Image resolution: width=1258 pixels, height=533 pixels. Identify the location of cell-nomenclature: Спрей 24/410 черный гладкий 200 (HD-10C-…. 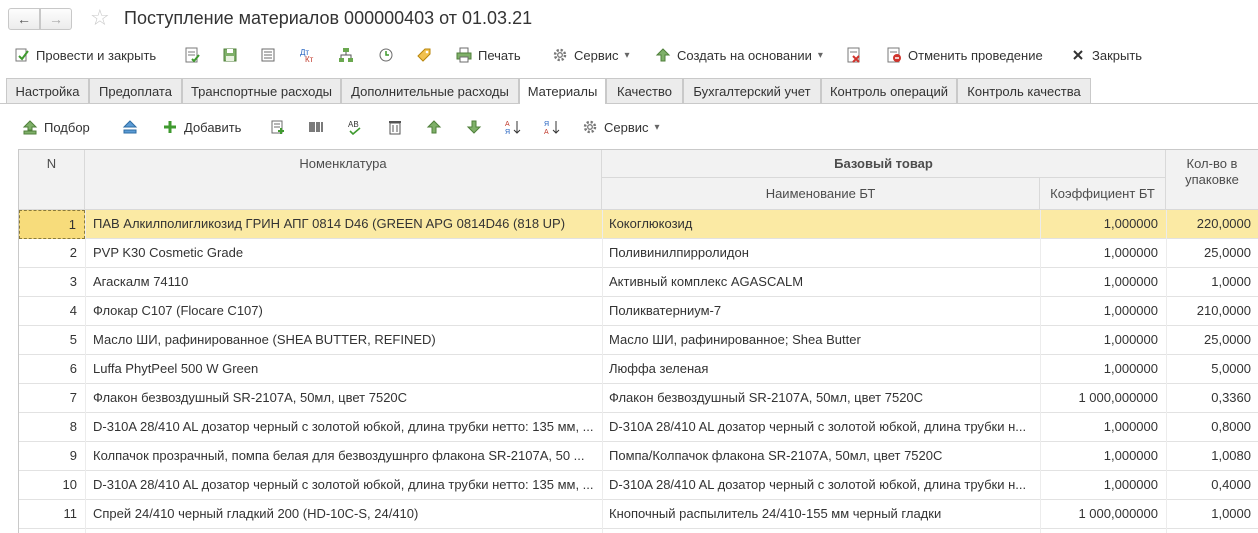
(343, 514).